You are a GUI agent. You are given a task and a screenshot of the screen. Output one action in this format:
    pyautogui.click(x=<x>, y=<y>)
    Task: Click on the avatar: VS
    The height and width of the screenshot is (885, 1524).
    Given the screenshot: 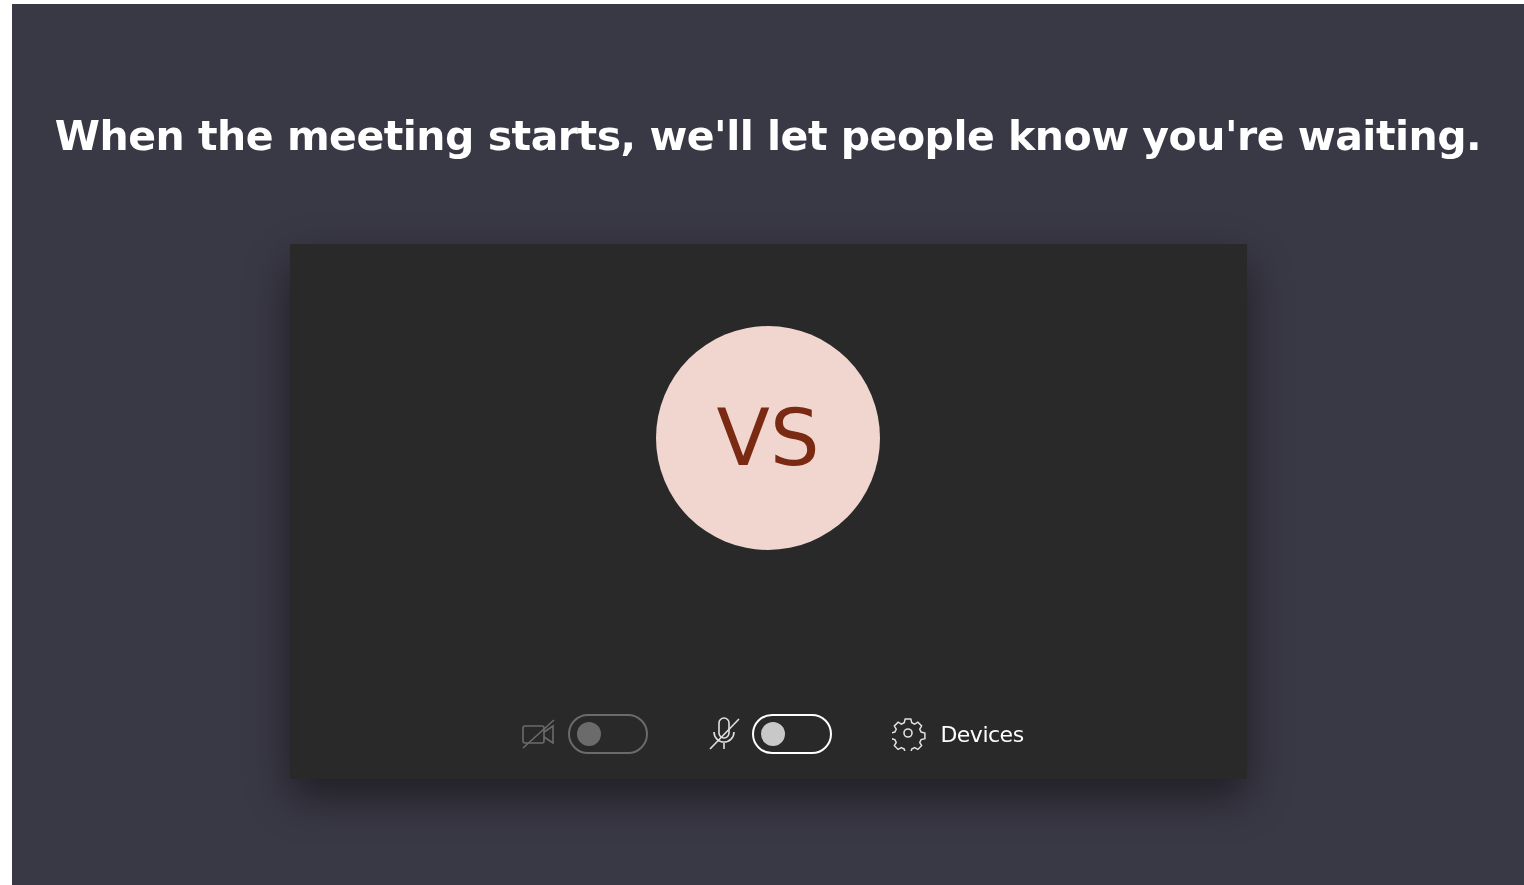 What is the action you would take?
    pyautogui.click(x=768, y=438)
    